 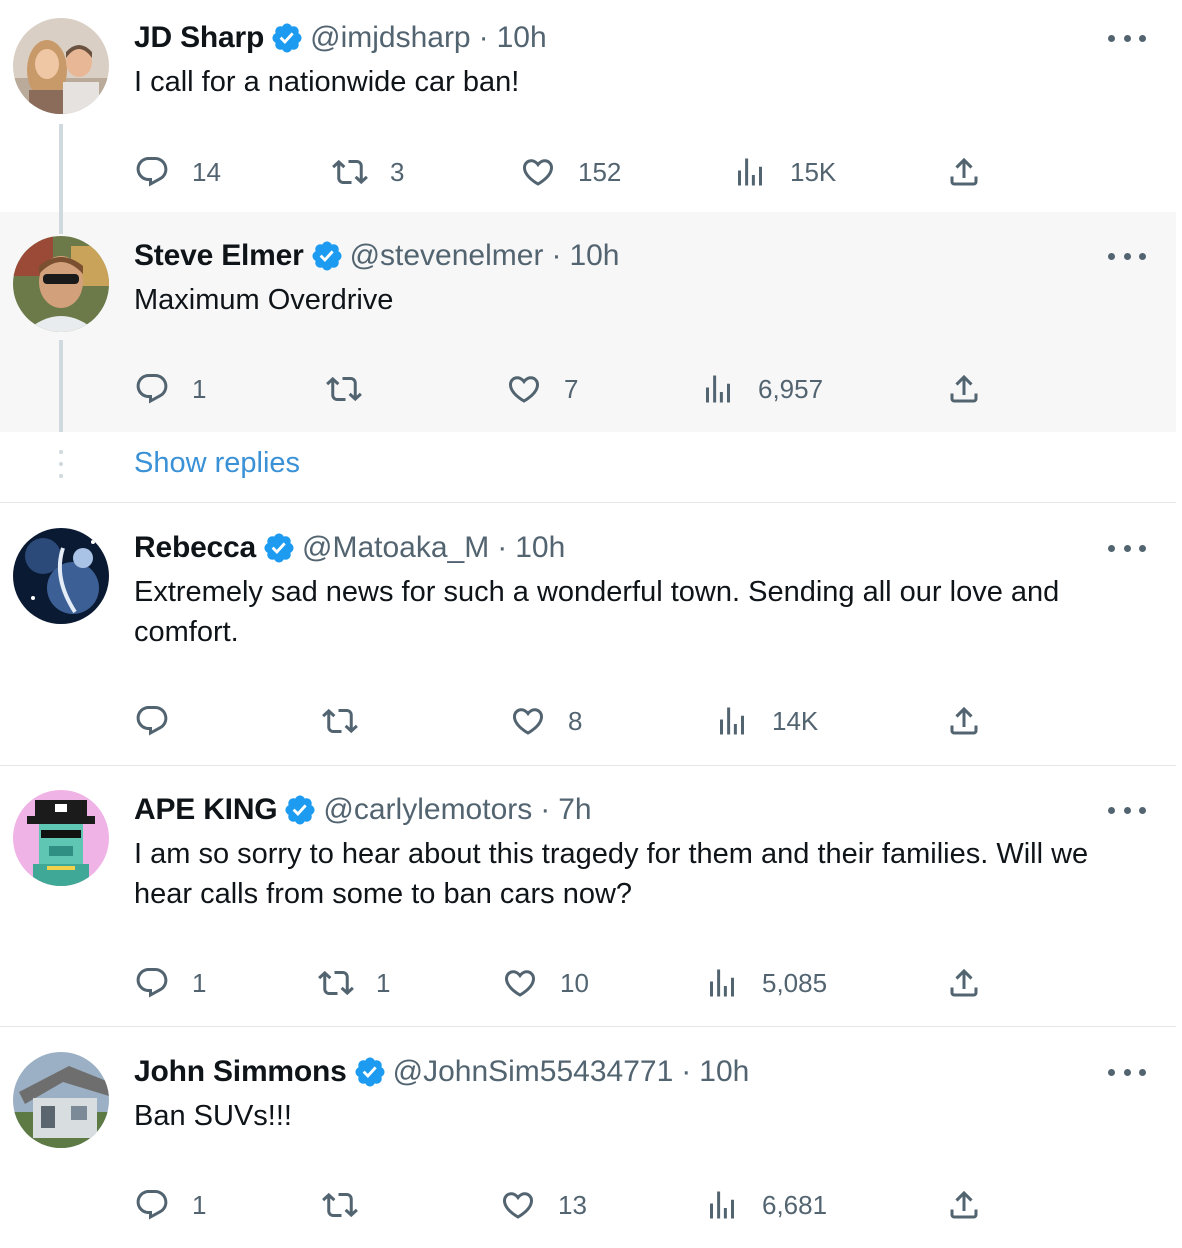 I want to click on tweet-header: John Simmons @JohnSim55434771 · 10h, so click(x=441, y=1072).